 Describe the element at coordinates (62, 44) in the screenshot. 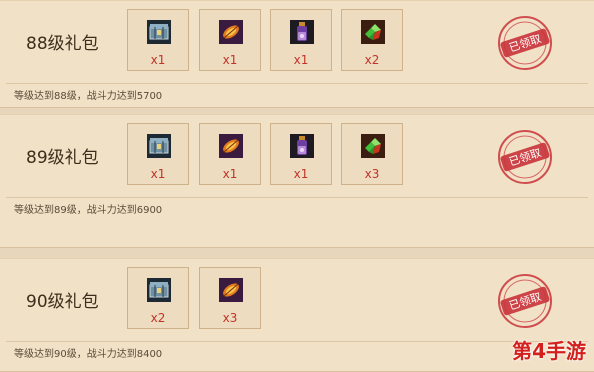

I see `gift-pack-title: 88级礼包` at that location.